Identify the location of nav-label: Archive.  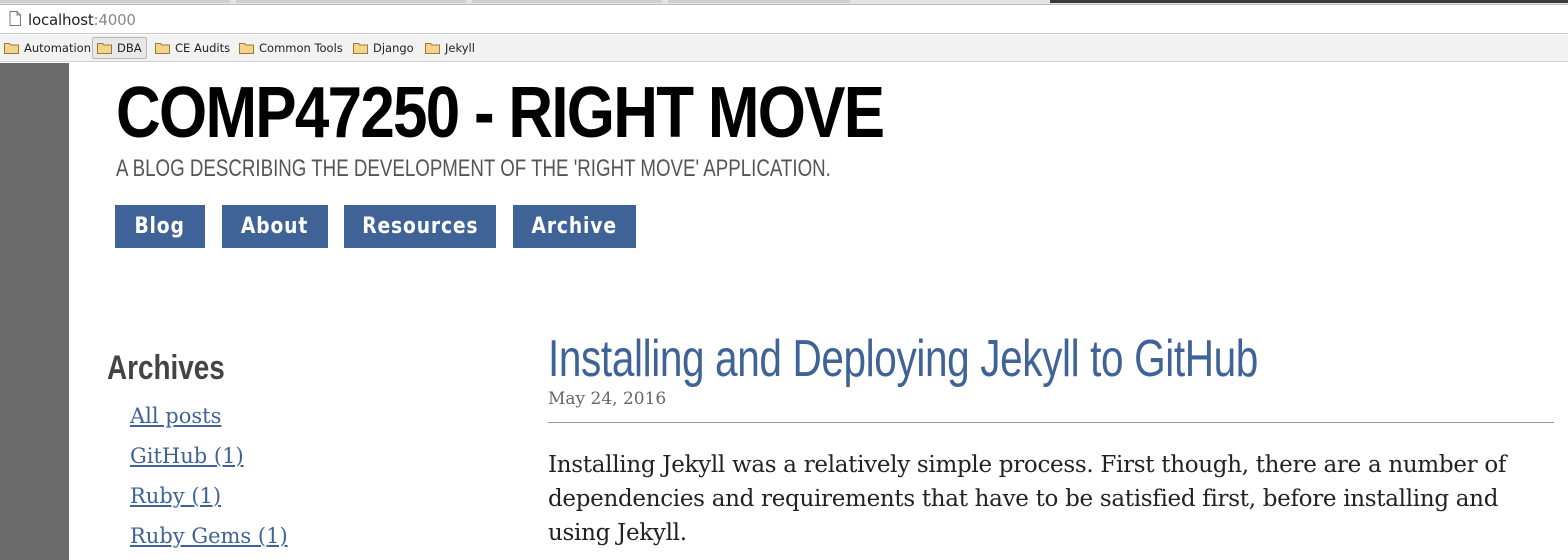
(574, 226).